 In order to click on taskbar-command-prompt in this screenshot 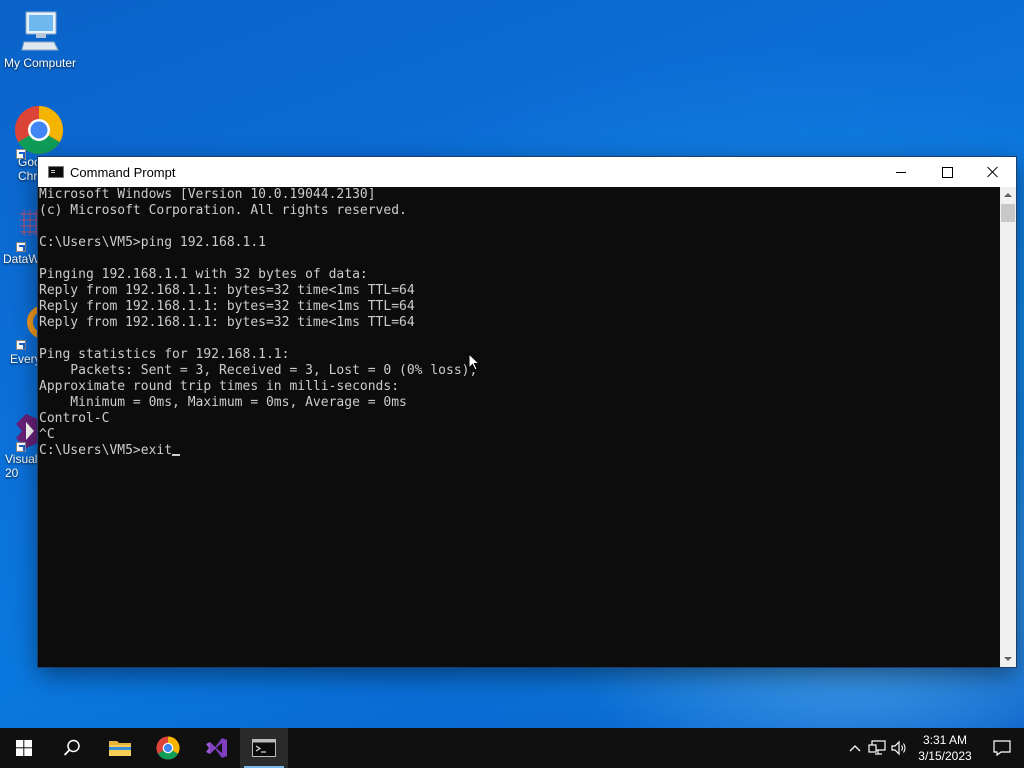, I will do `click(264, 748)`.